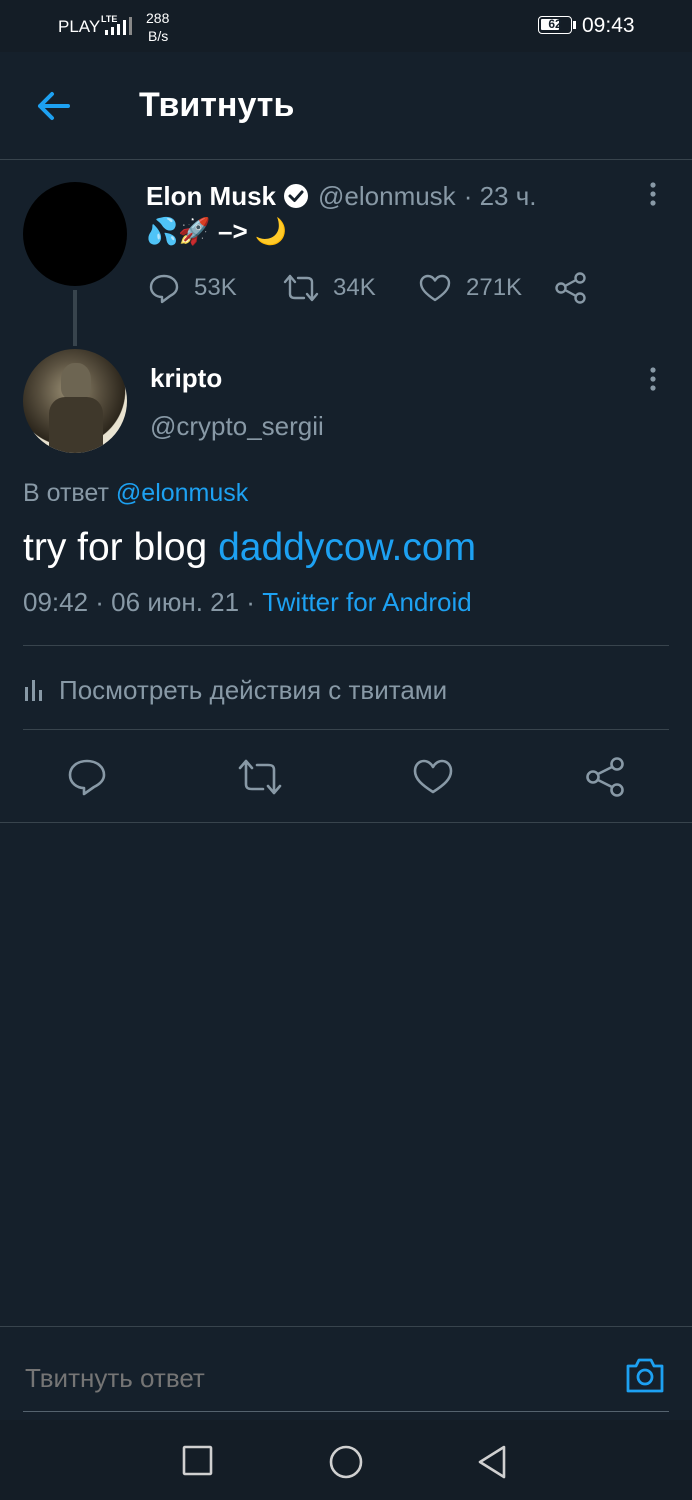 This screenshot has height=1500, width=692. I want to click on square-icon, so click(197, 1460).